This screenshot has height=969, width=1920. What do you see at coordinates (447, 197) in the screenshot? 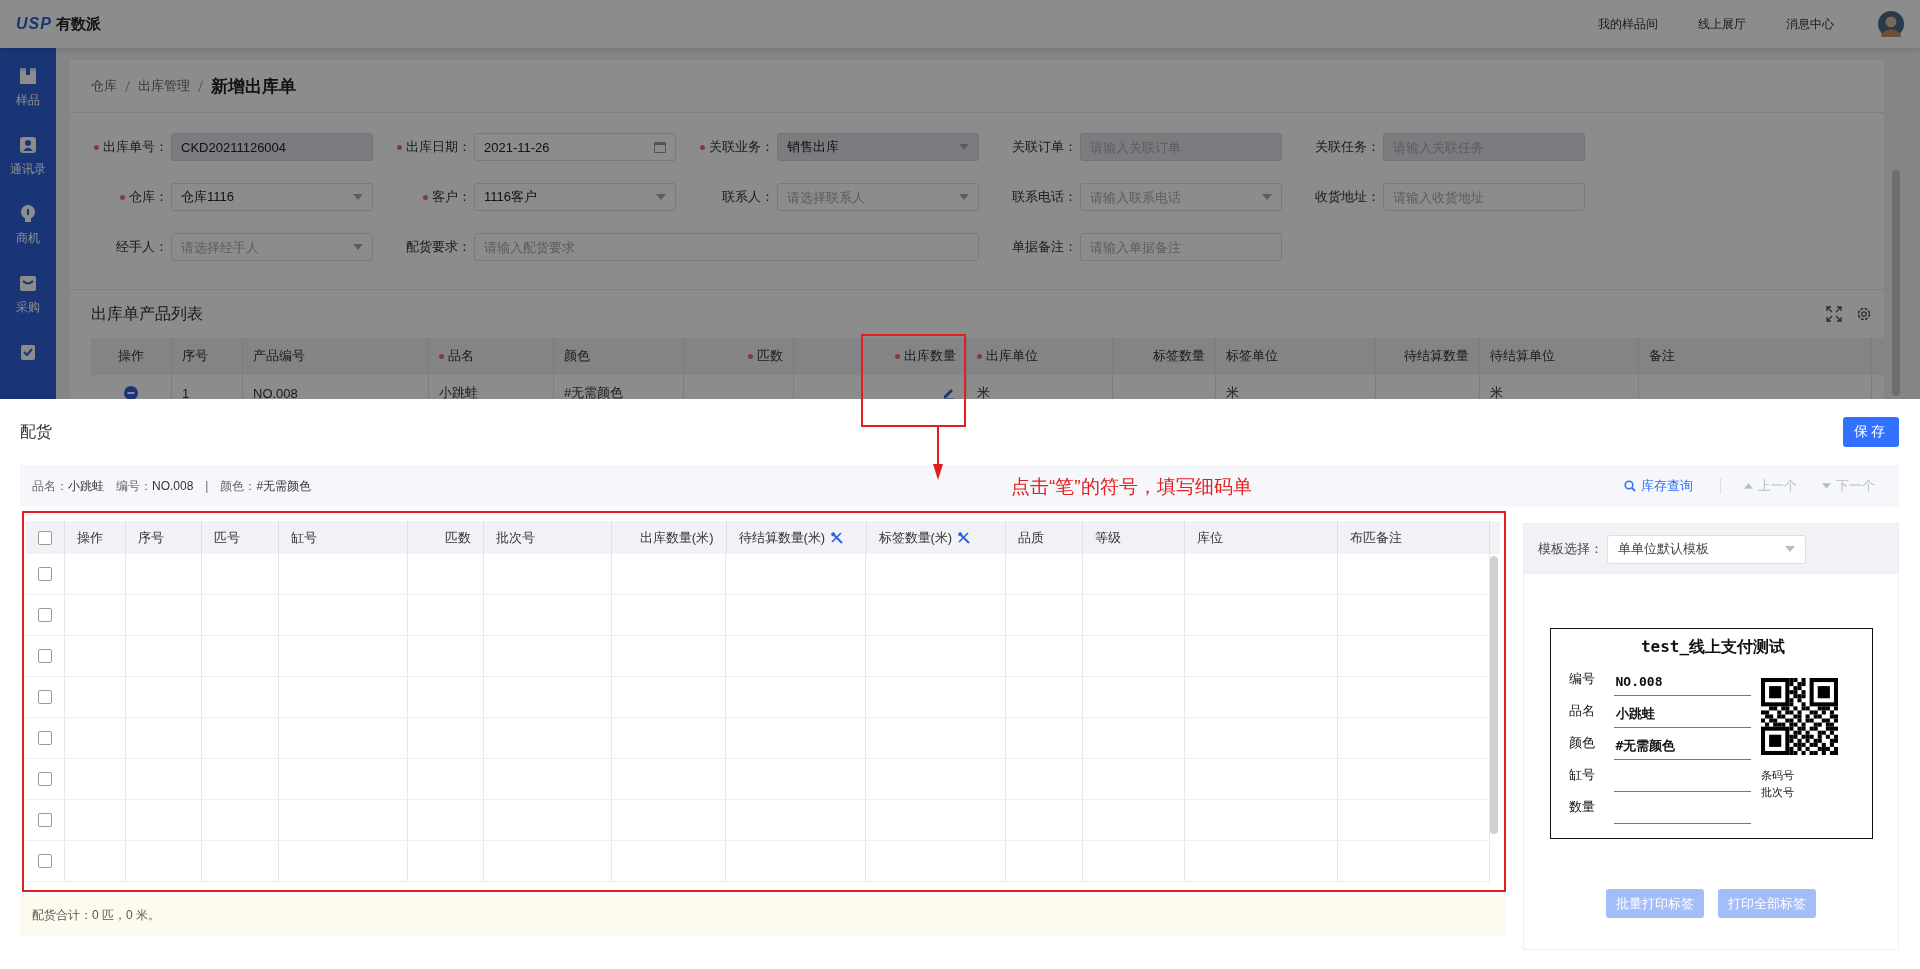
I see `field-label: 客户：` at bounding box center [447, 197].